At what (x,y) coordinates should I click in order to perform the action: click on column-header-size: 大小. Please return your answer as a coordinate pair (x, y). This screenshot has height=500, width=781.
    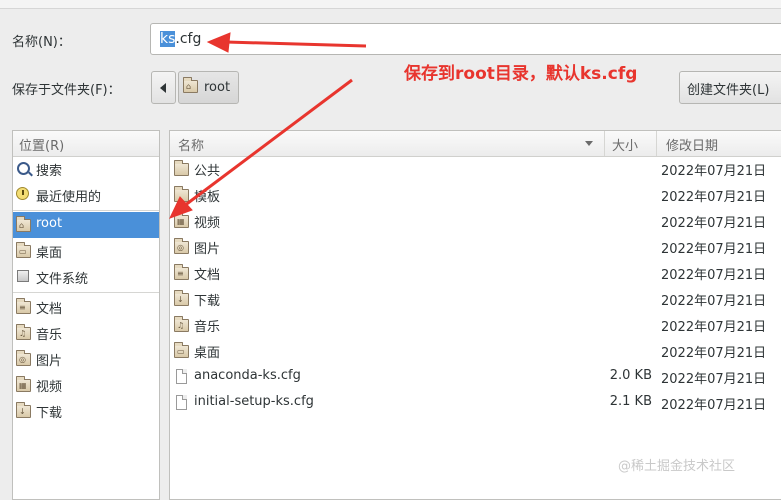
    Looking at the image, I should click on (630, 143).